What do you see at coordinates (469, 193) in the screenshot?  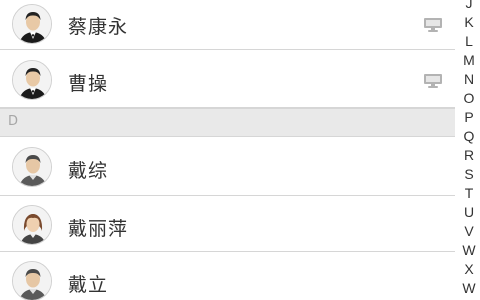 I see `index-letter-t: T` at bounding box center [469, 193].